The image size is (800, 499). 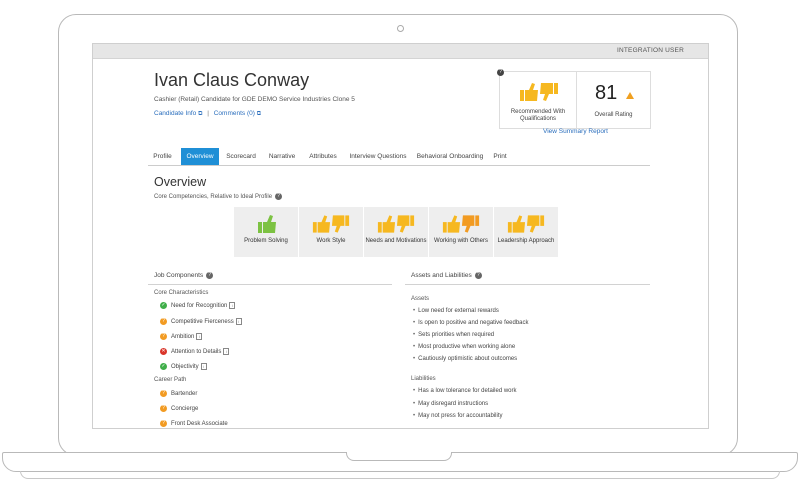 I want to click on recommendation-label: Recommended With Qualifications, so click(x=538, y=115).